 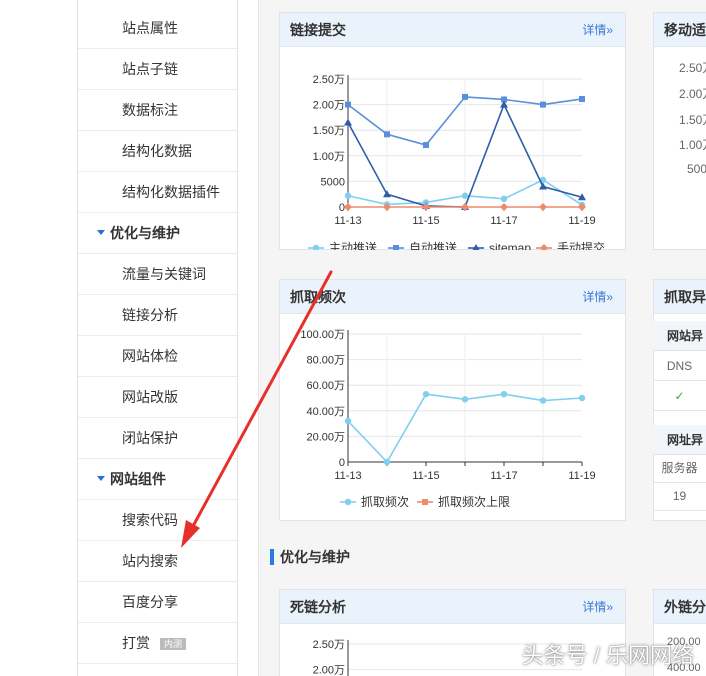 I want to click on section-title: 优化与维护, so click(x=310, y=557).